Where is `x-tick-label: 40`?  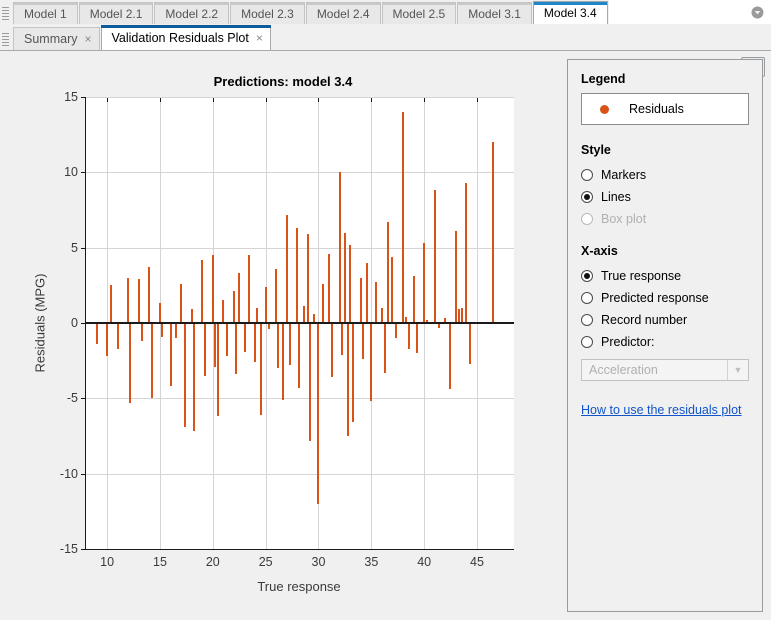 x-tick-label: 40 is located at coordinates (424, 562).